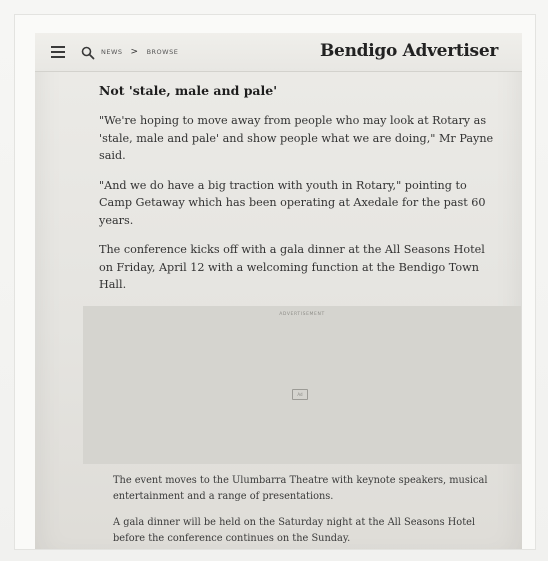 Image resolution: width=548 pixels, height=561 pixels. Describe the element at coordinates (88, 52) in the screenshot. I see `search-icon` at that location.